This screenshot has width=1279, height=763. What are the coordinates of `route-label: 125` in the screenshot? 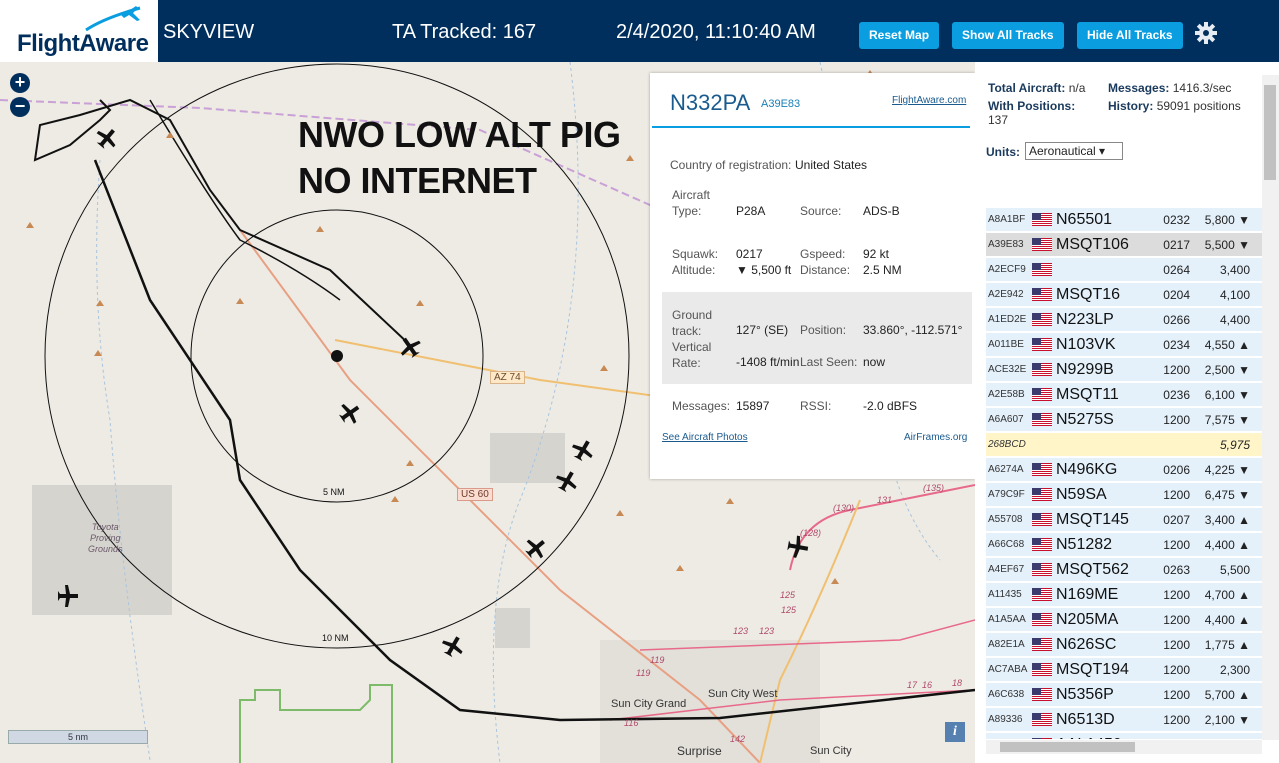 It's located at (788, 595).